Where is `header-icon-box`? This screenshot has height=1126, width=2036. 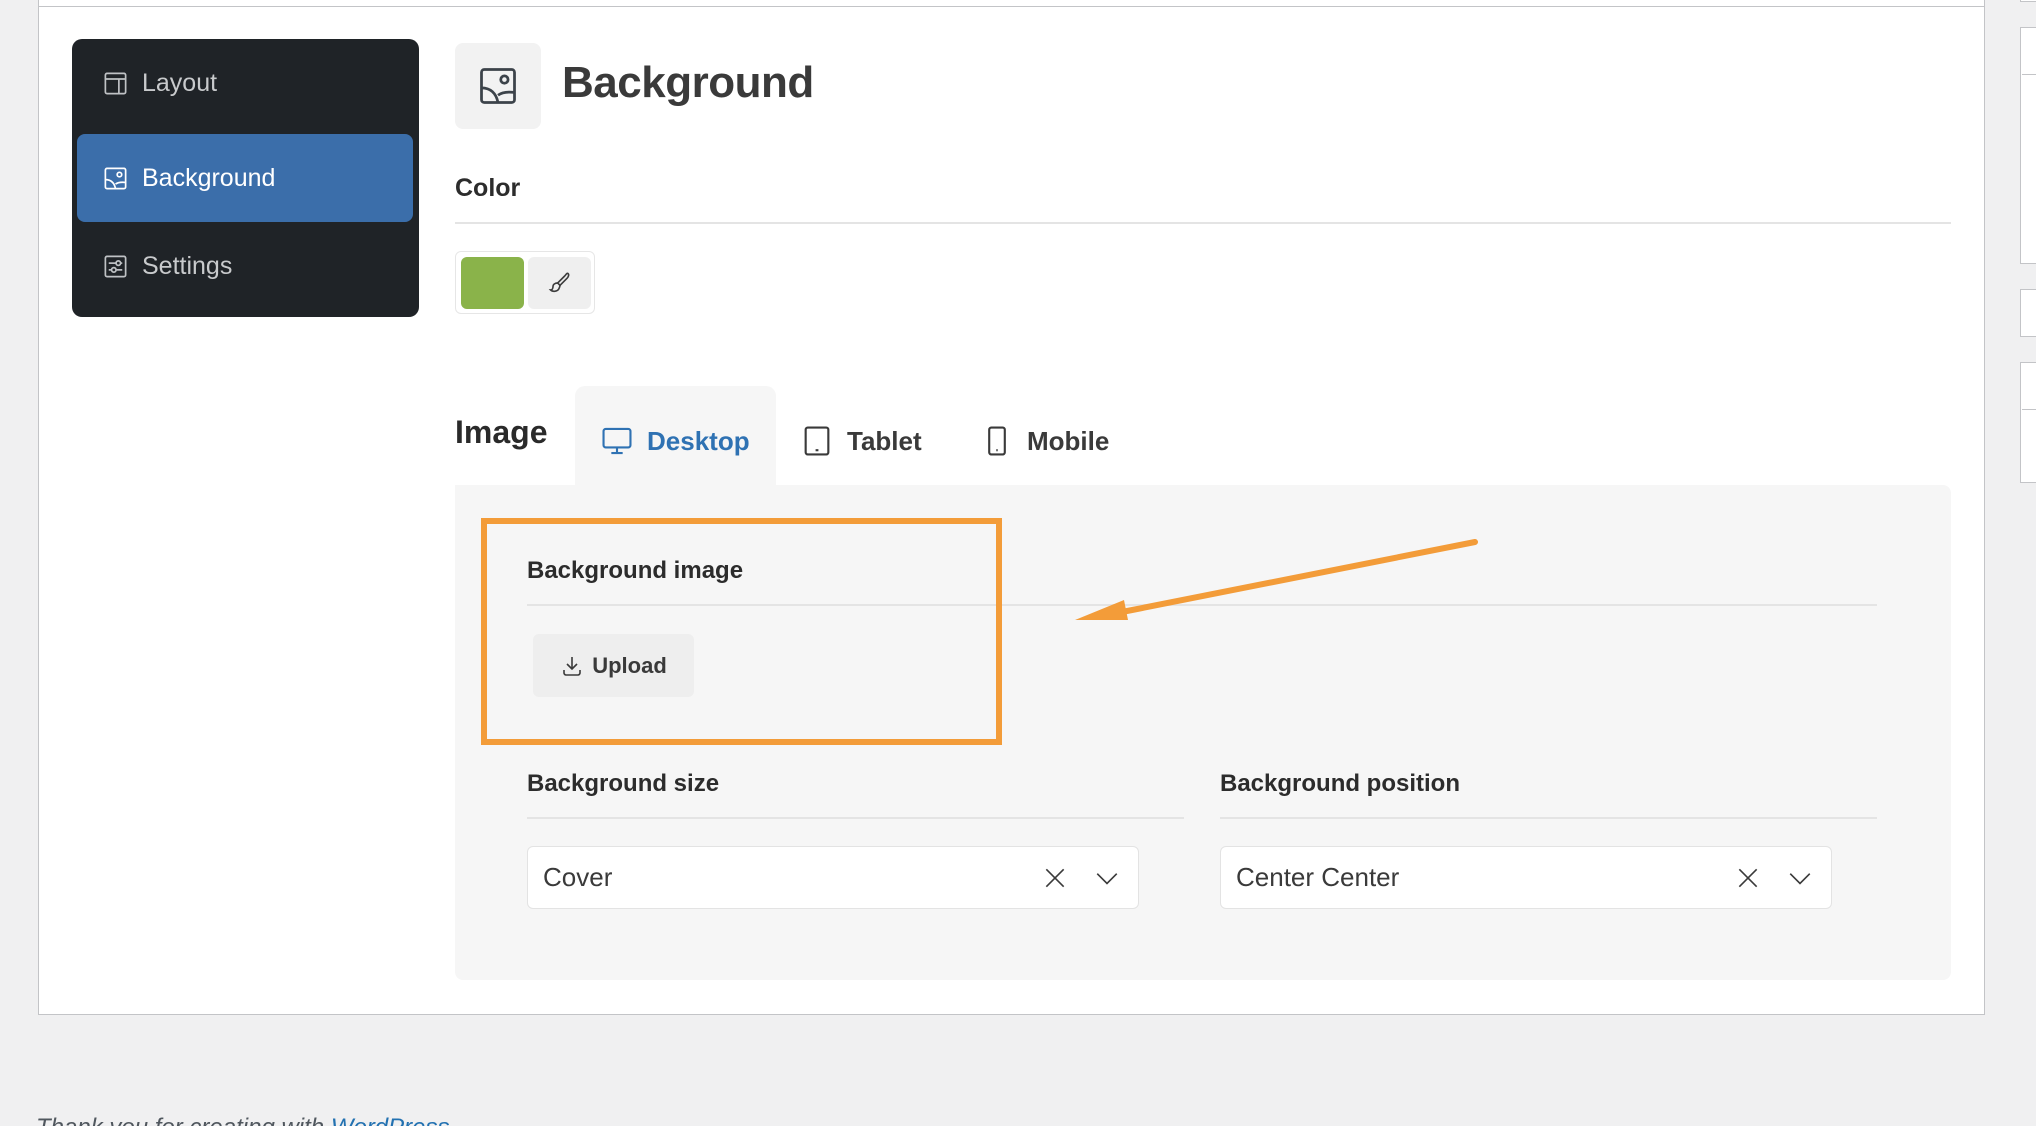 header-icon-box is located at coordinates (498, 86).